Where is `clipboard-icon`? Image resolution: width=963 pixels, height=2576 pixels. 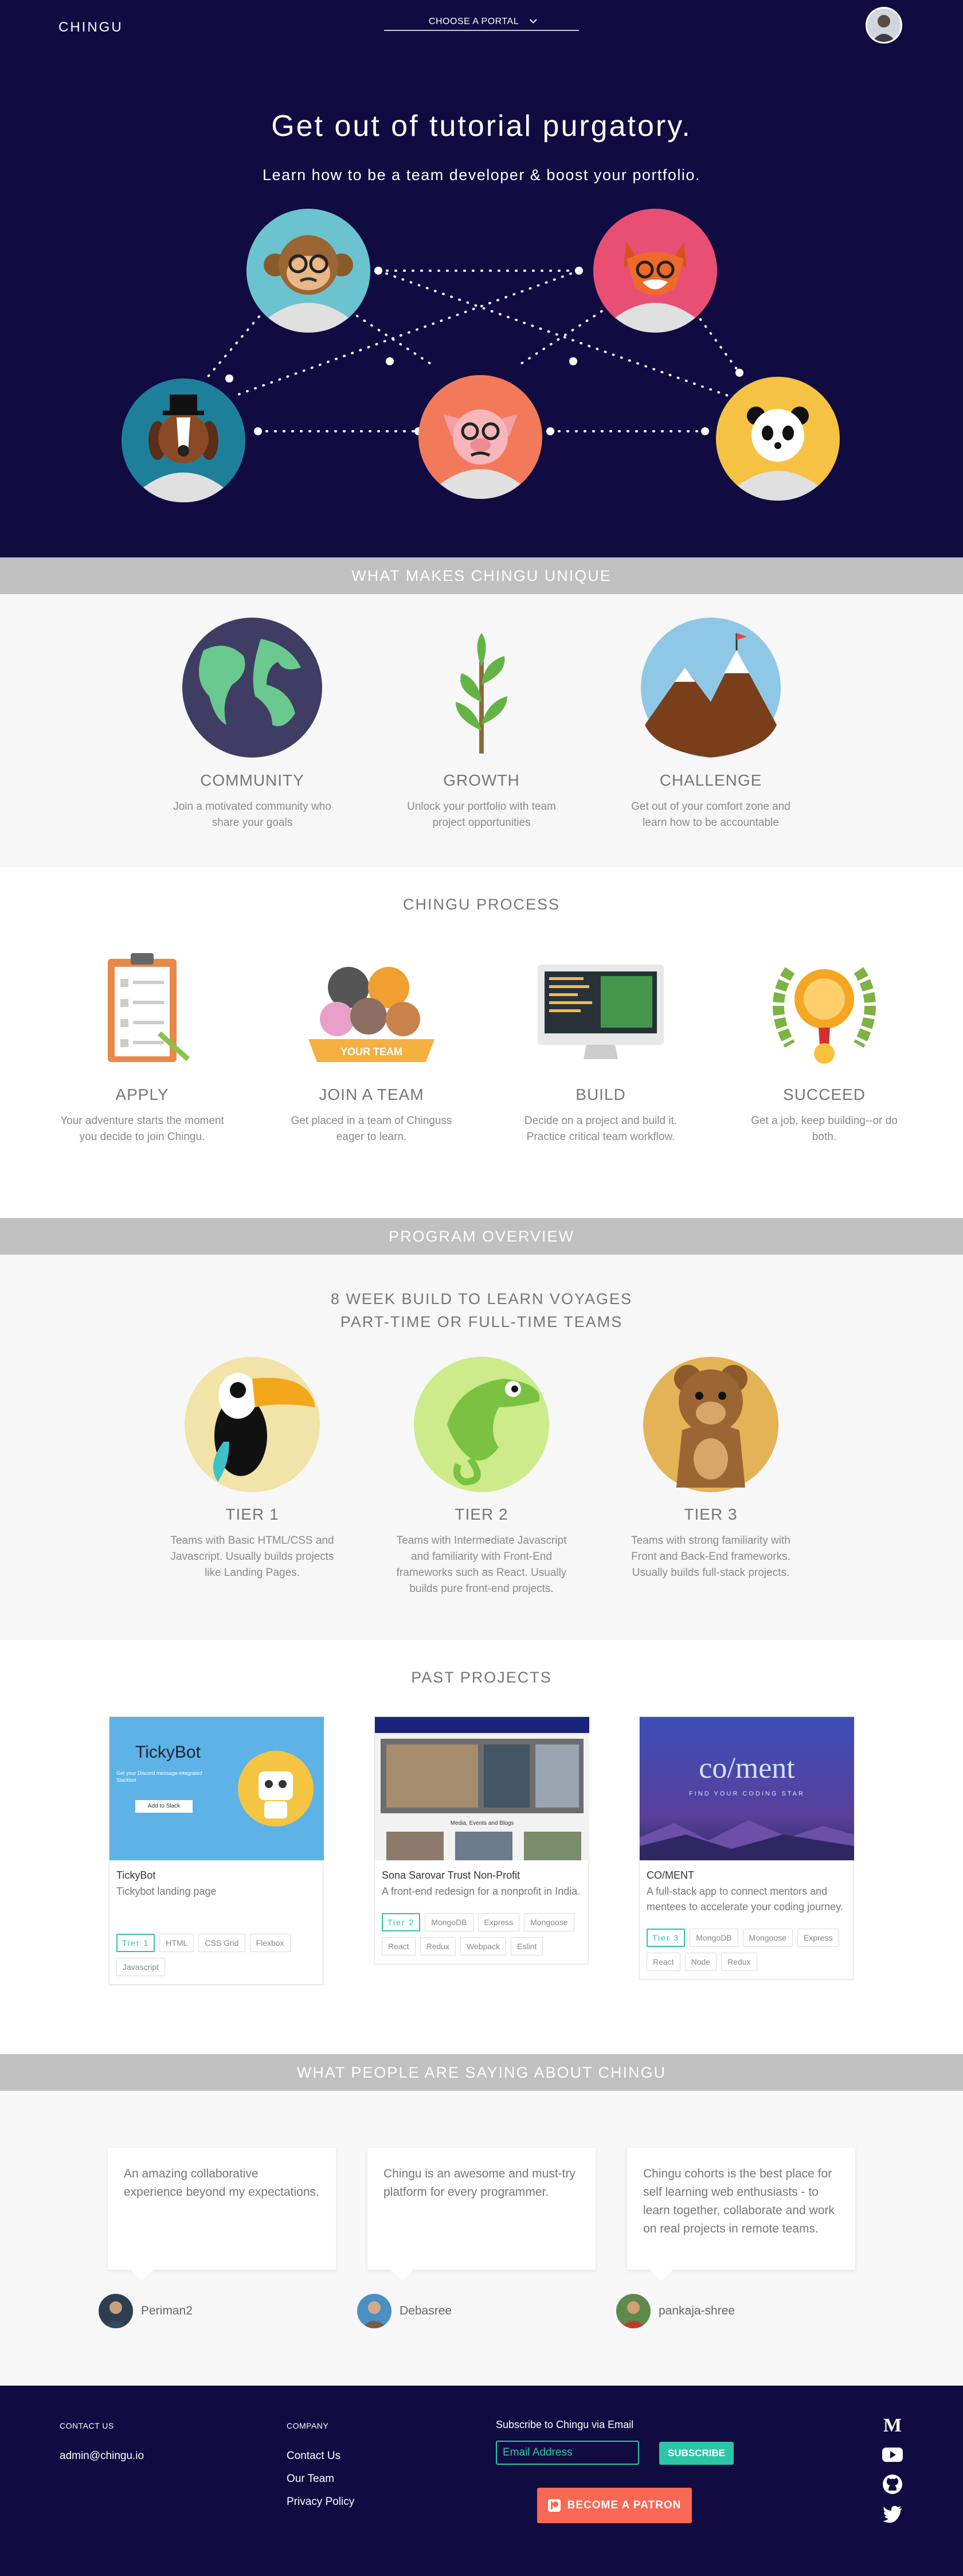 clipboard-icon is located at coordinates (149, 1008).